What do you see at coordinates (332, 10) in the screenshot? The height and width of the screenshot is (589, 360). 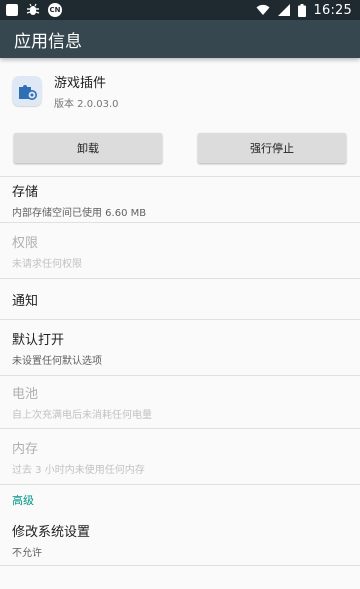 I see `status-time: 16:25` at bounding box center [332, 10].